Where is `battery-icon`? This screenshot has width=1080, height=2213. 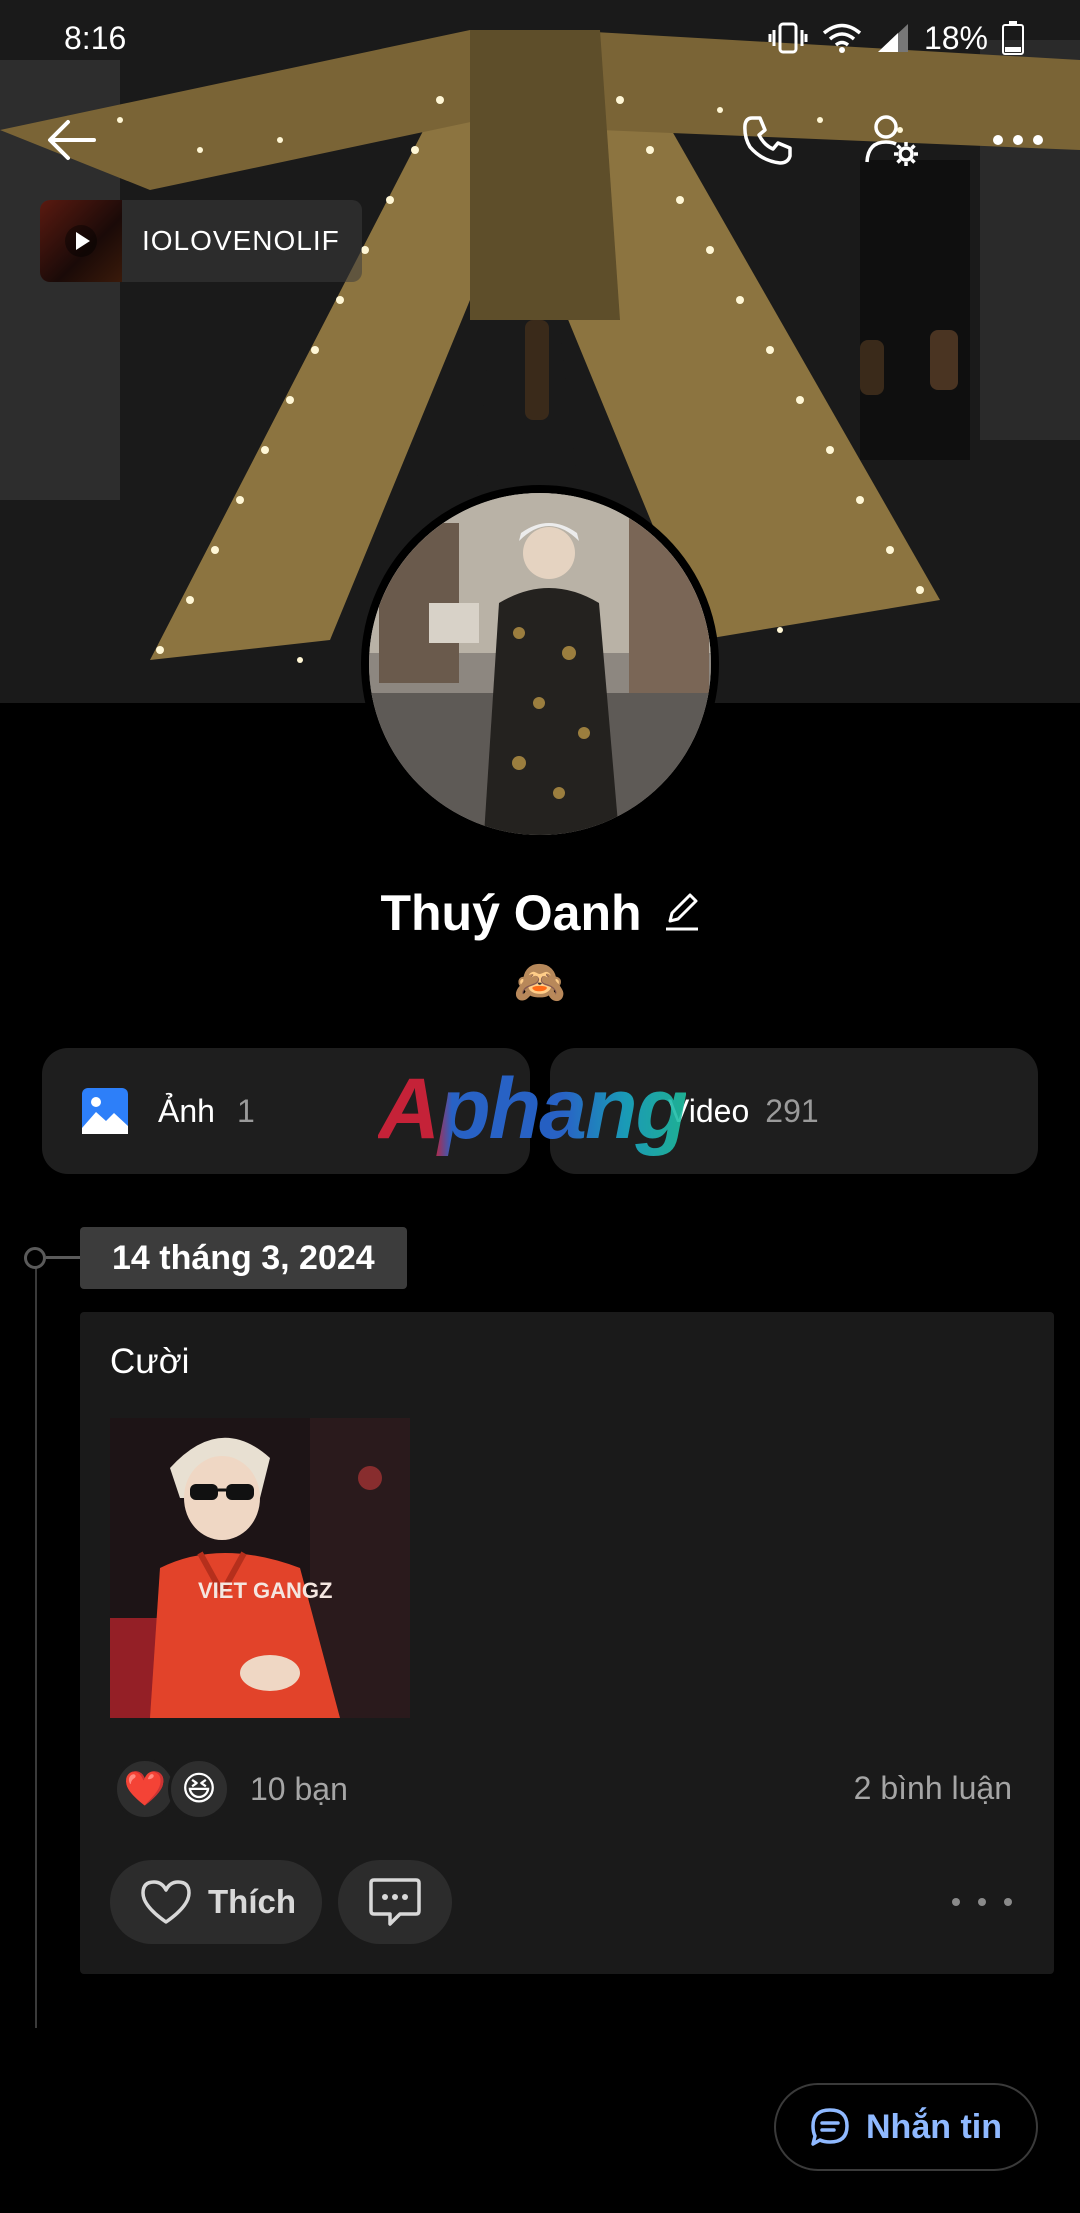 battery-icon is located at coordinates (1013, 38).